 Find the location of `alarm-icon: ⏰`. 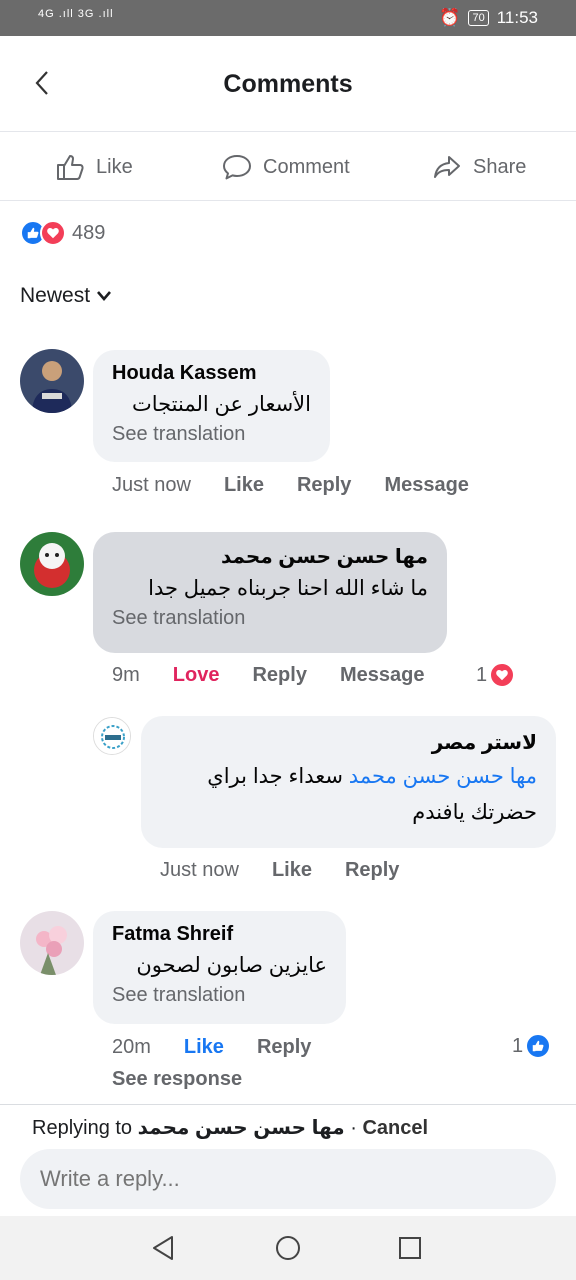

alarm-icon: ⏰ is located at coordinates (450, 17).